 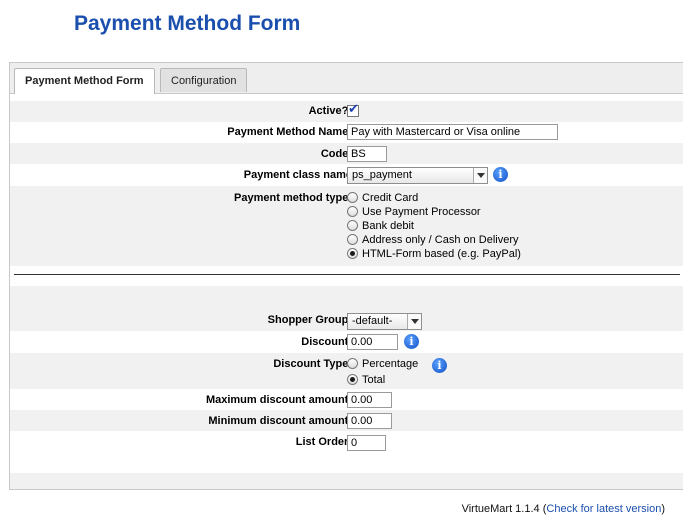 I want to click on row-payment-method-name: Payment Method Name:, so click(x=346, y=132).